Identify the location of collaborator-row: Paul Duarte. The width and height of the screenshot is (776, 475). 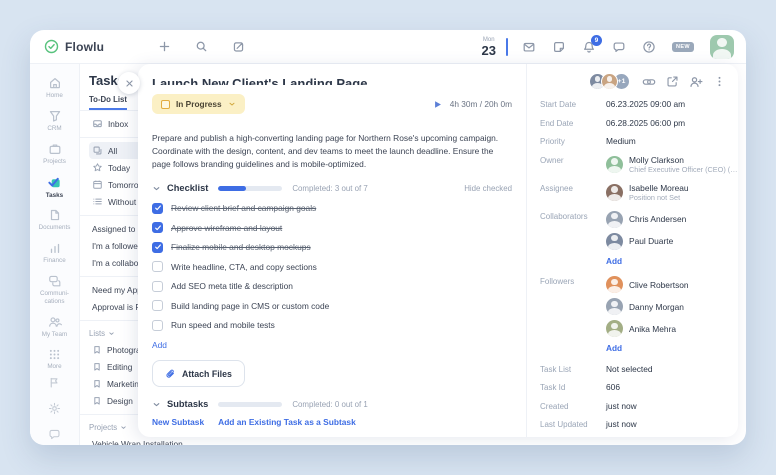
(646, 241).